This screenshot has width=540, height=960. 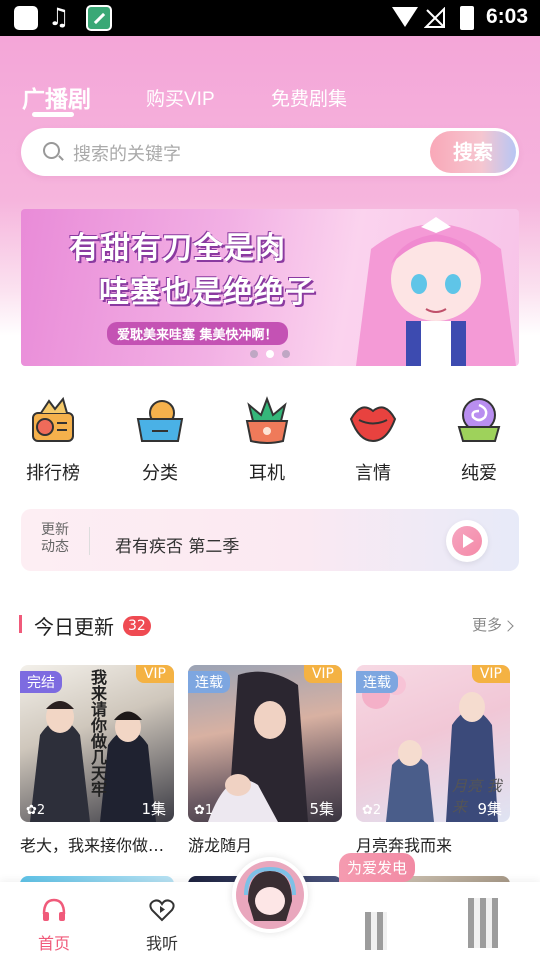 I want to click on avatar, so click(x=270, y=895).